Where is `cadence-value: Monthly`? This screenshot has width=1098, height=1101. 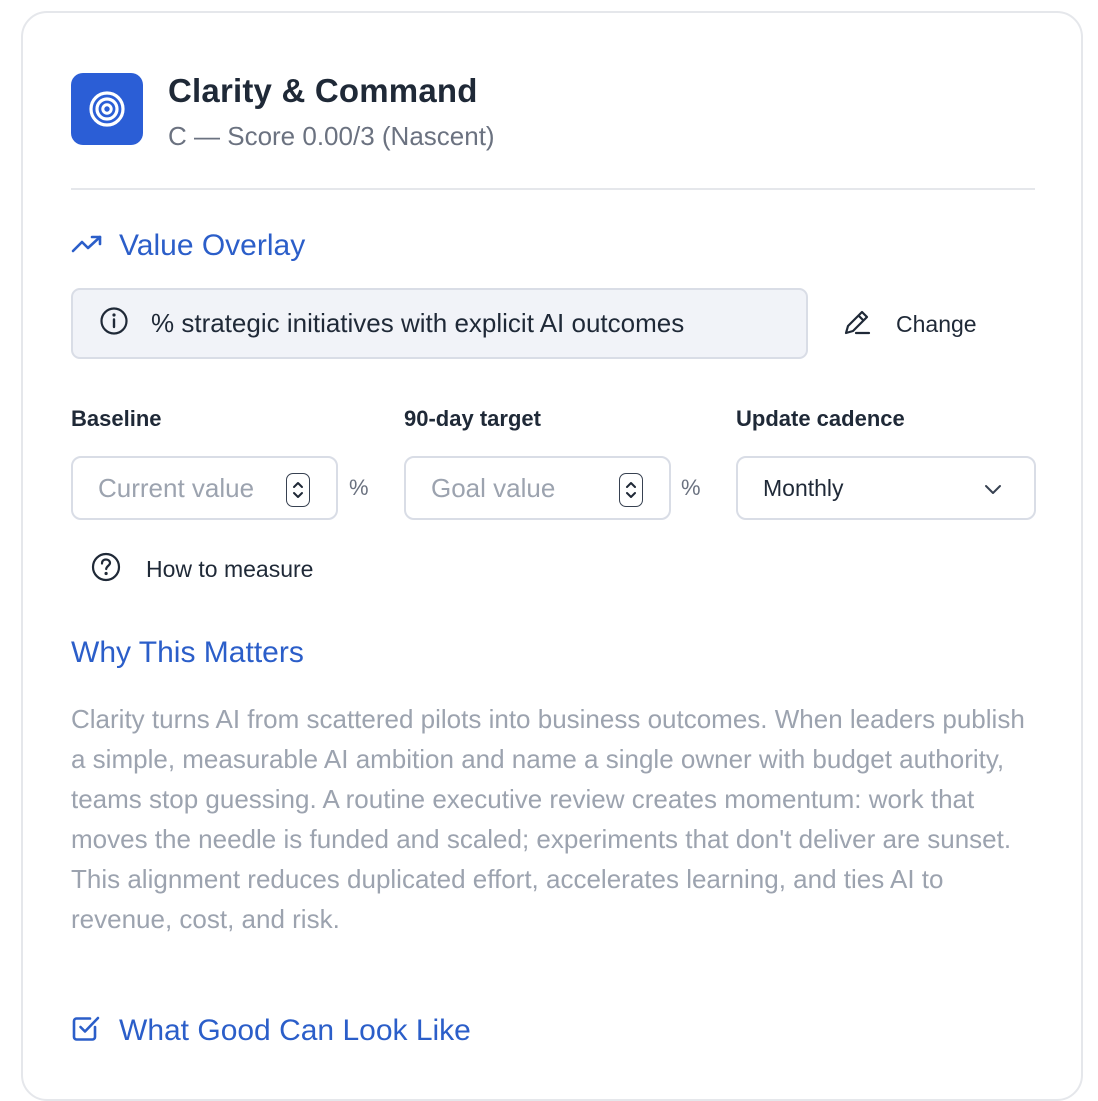 cadence-value: Monthly is located at coordinates (803, 487).